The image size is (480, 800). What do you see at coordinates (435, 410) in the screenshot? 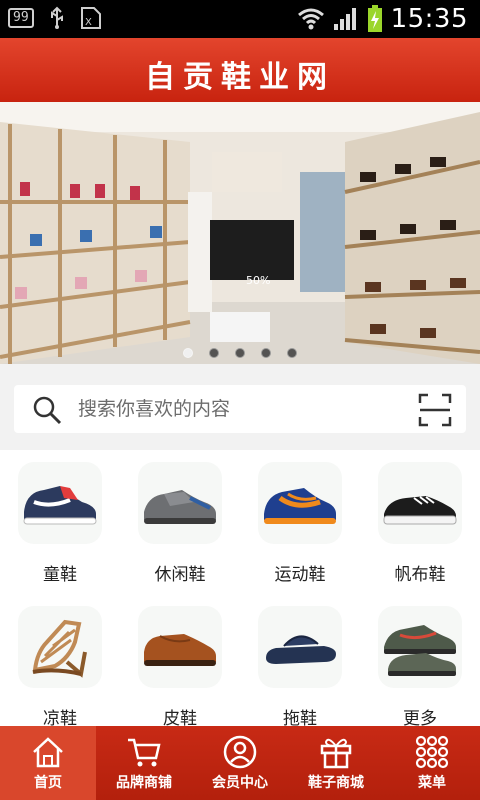
I see `scan-icon` at bounding box center [435, 410].